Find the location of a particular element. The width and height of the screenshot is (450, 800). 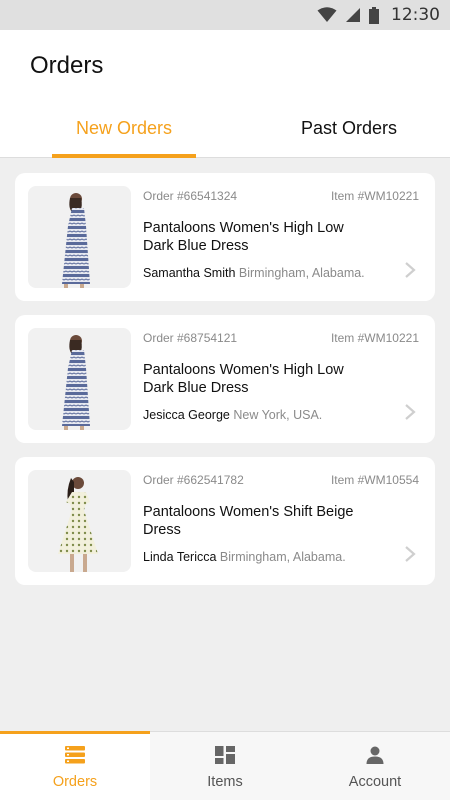

customer-info: Linda Tericca Birmingham, Alabama. is located at coordinates (244, 557).